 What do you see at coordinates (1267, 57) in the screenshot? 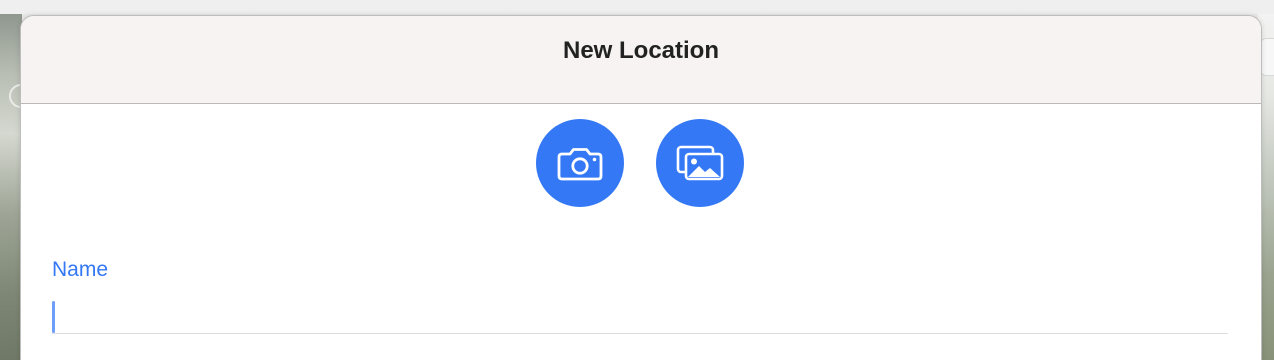
I see `background-search-field` at bounding box center [1267, 57].